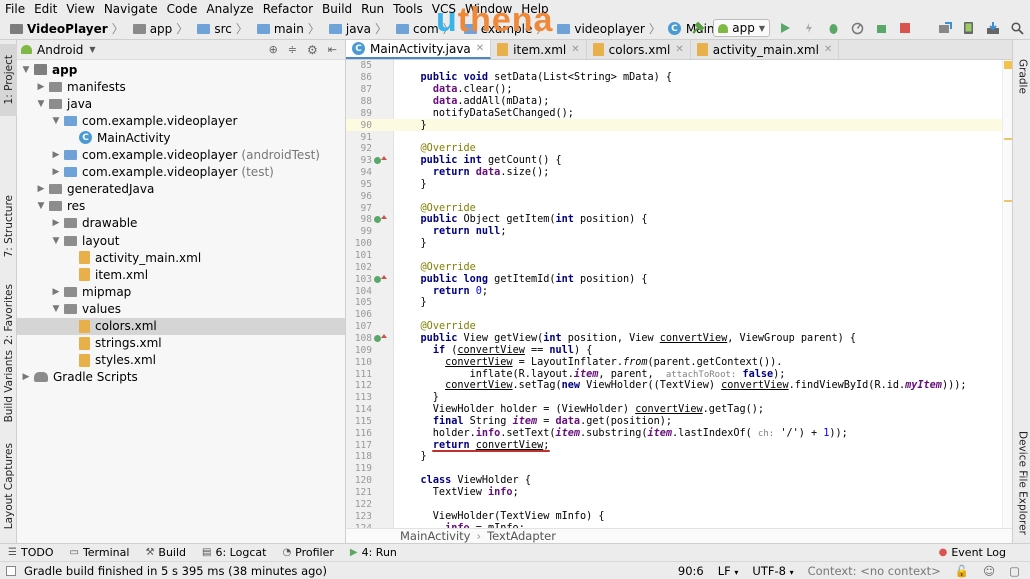 The height and width of the screenshot is (579, 1030). What do you see at coordinates (1022, 483) in the screenshot?
I see `device-file-explorer-tab: Device File Explorer` at bounding box center [1022, 483].